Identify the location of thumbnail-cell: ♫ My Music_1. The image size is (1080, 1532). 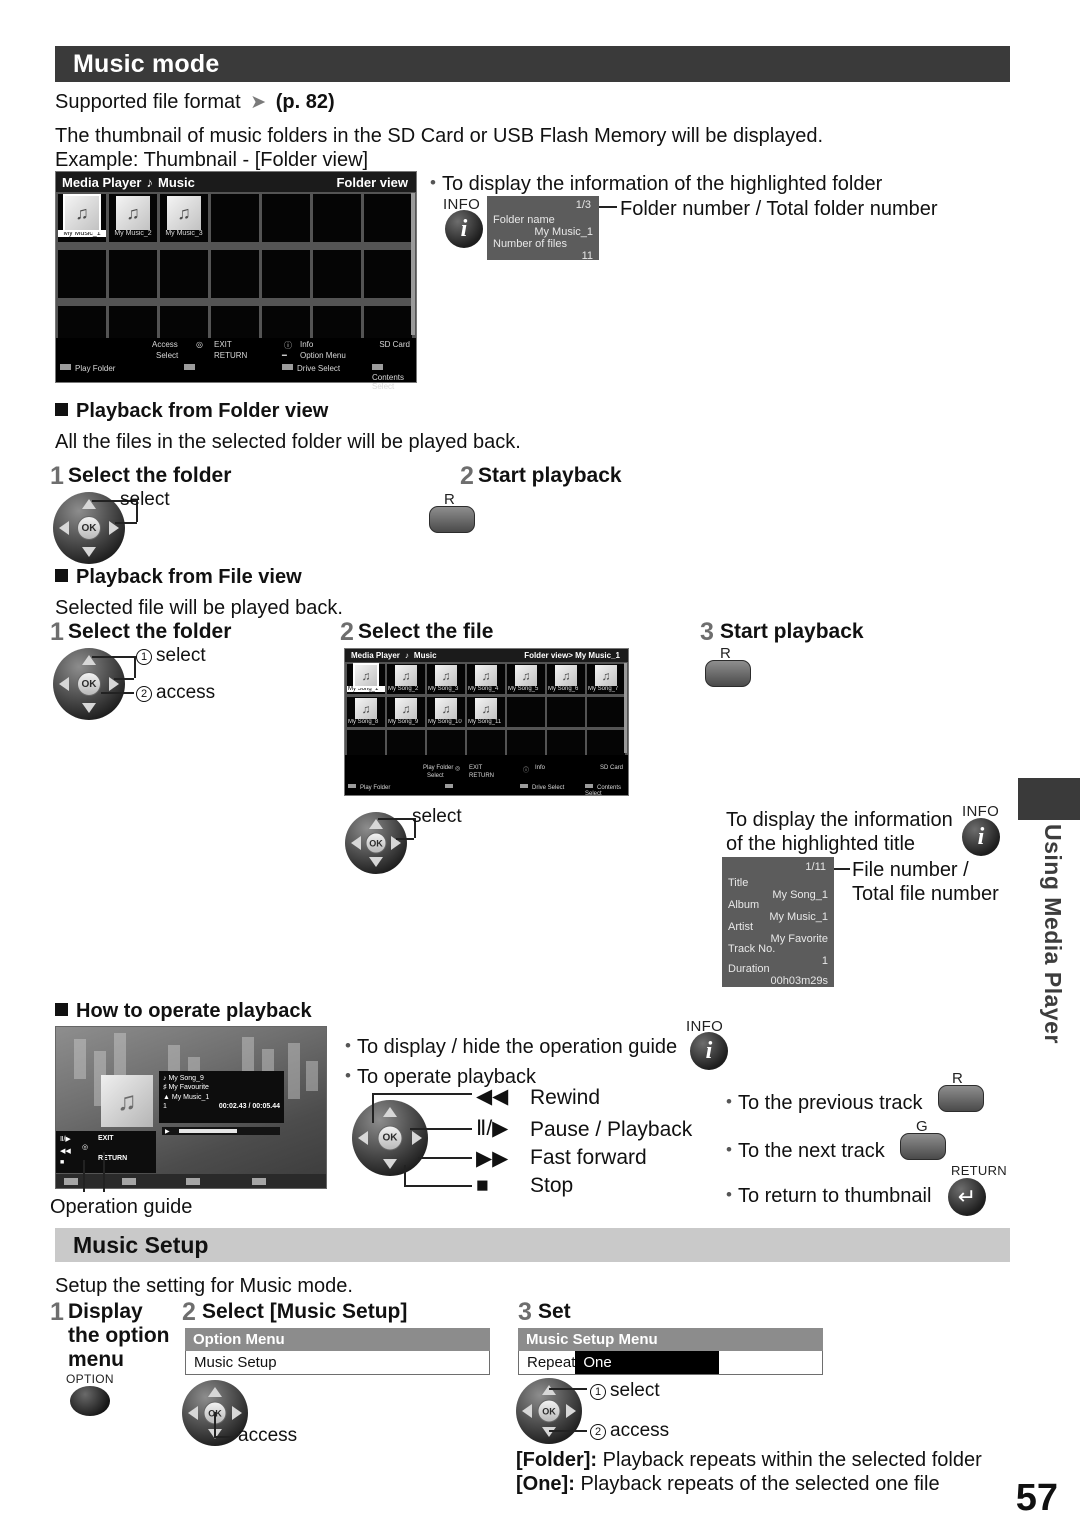
(82, 218).